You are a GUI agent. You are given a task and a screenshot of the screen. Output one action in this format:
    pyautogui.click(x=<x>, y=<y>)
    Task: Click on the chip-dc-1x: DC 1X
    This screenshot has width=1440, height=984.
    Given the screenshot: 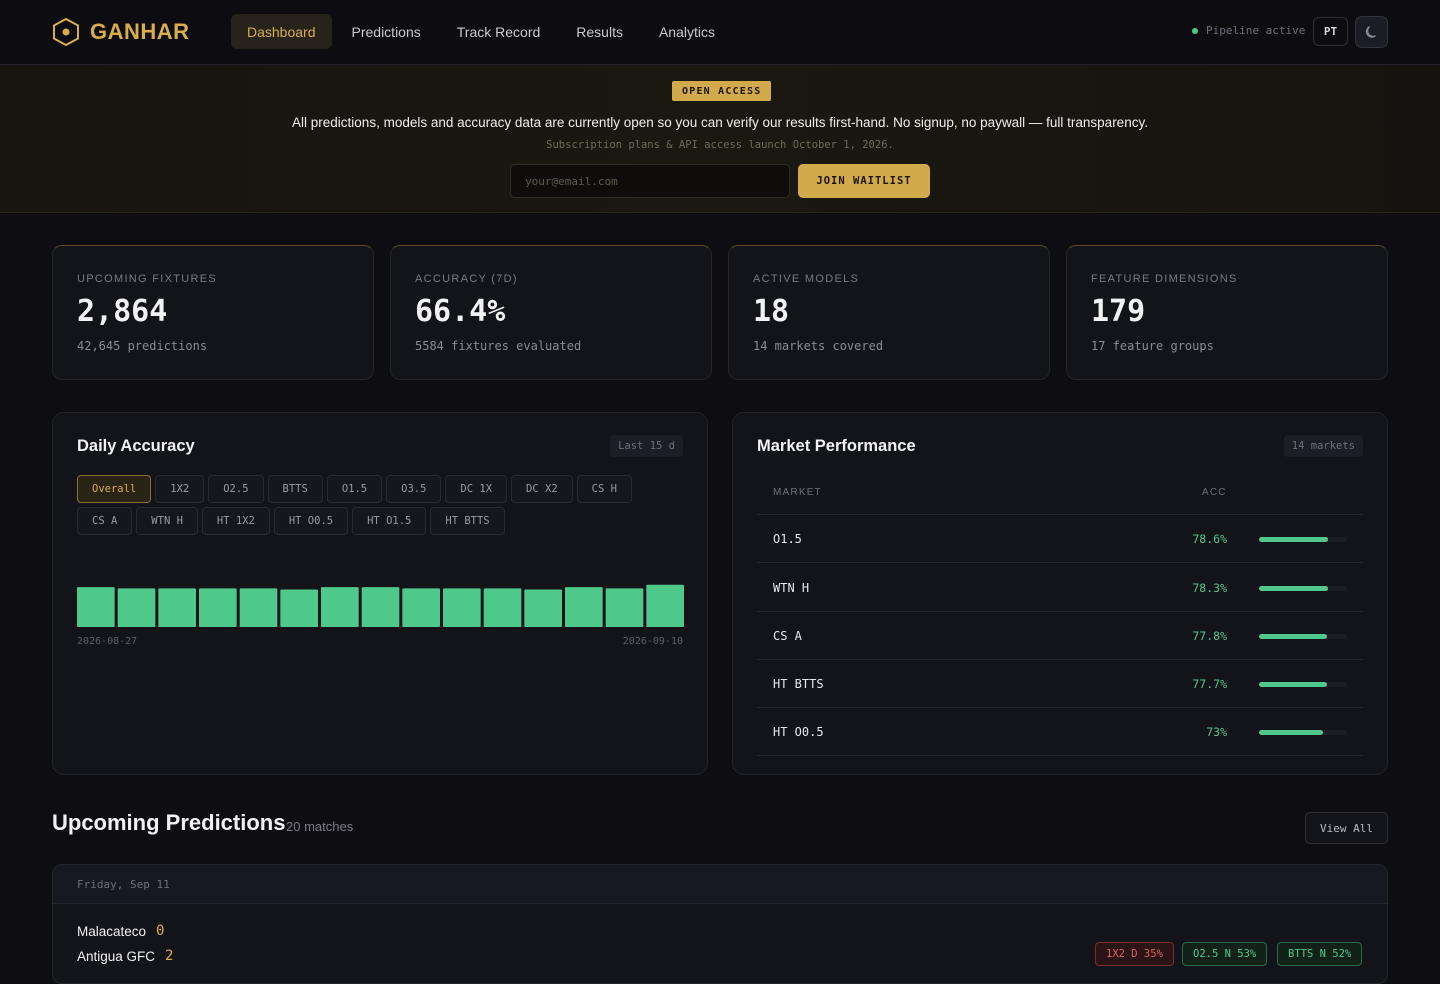 What is the action you would take?
    pyautogui.click(x=476, y=489)
    